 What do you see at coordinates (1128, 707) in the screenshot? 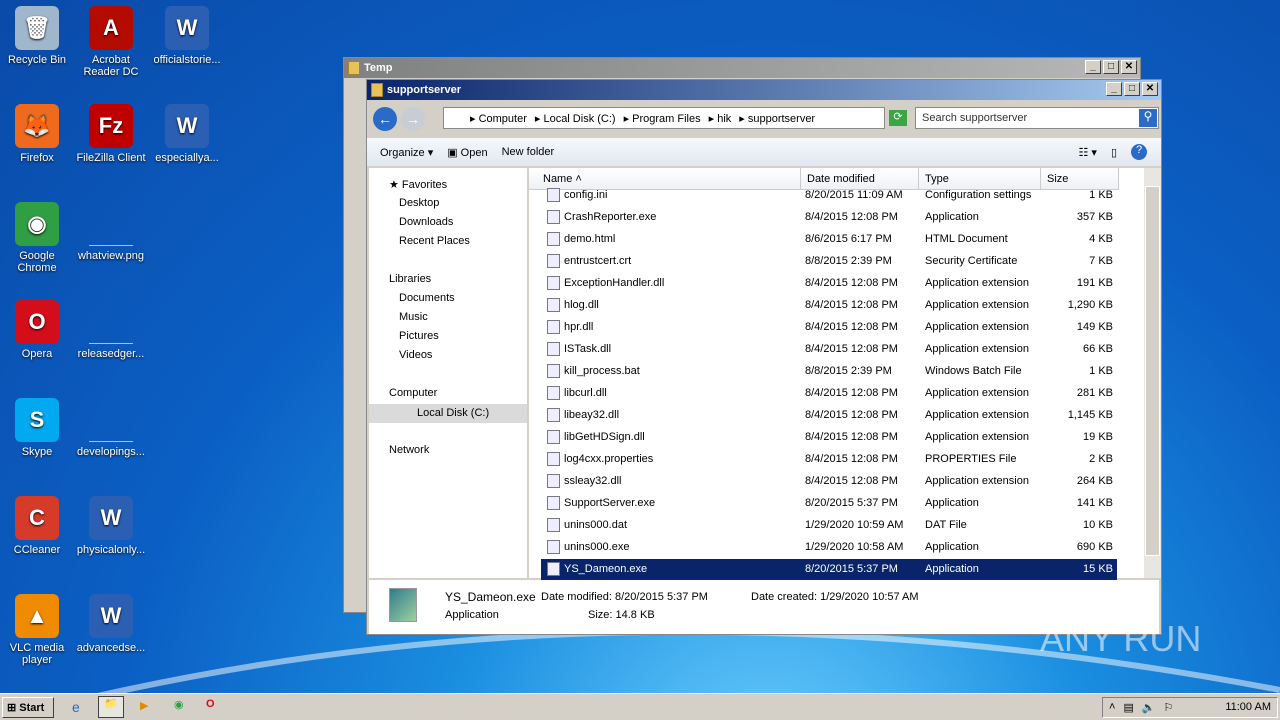
I see `network-icon: ▤` at bounding box center [1128, 707].